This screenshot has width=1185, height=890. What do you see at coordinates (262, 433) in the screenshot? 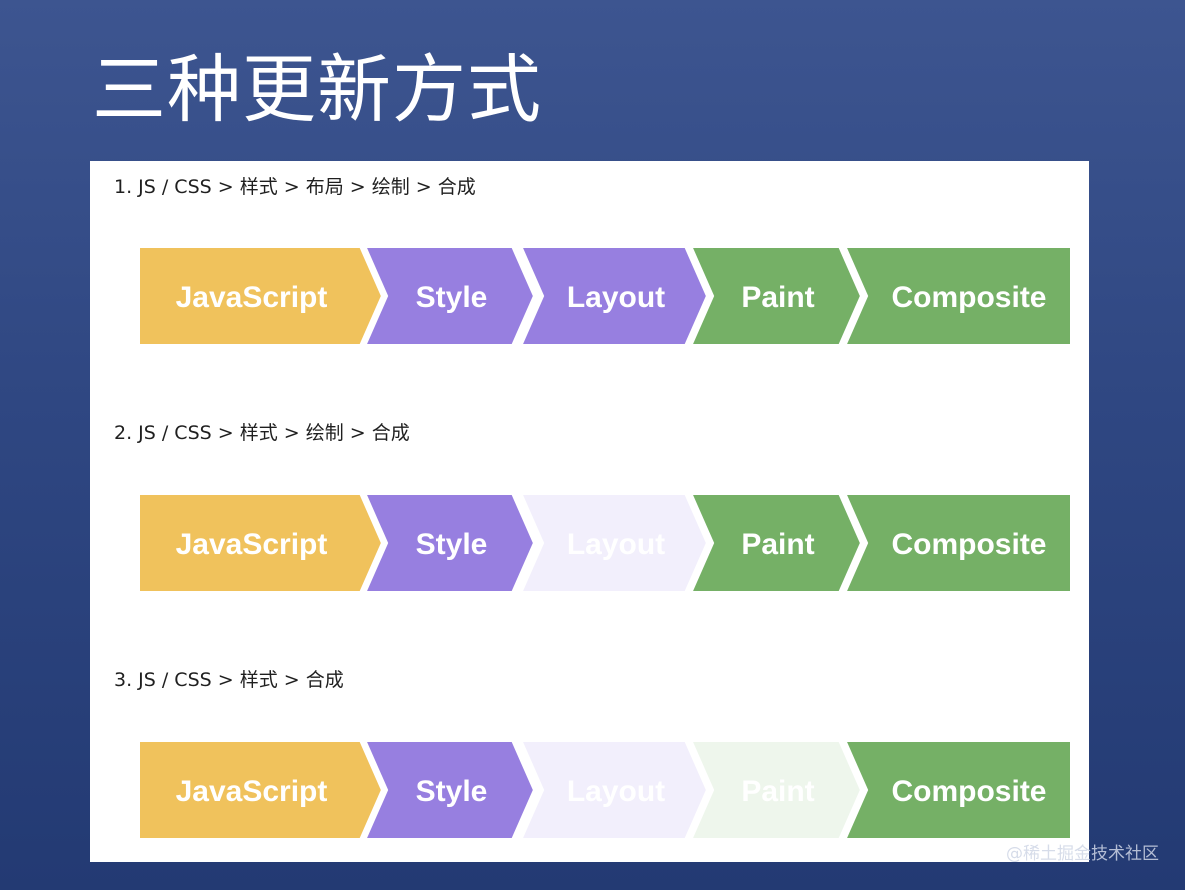
I see `row-2-caption: 2. JS / CSS > 样式 > 绘制 > 合成` at bounding box center [262, 433].